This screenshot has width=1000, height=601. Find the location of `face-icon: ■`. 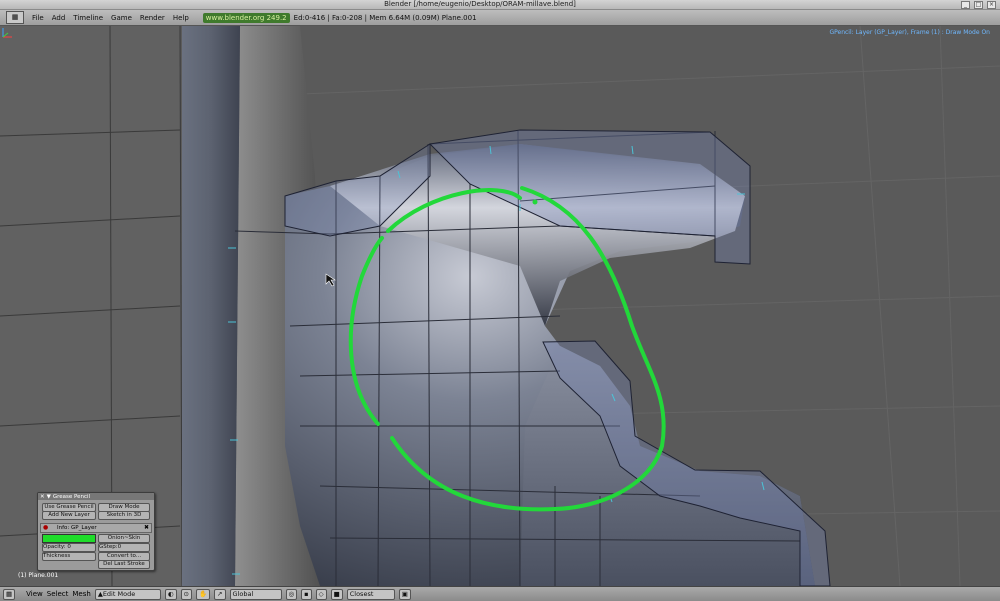

face-icon: ■ is located at coordinates (336, 594).